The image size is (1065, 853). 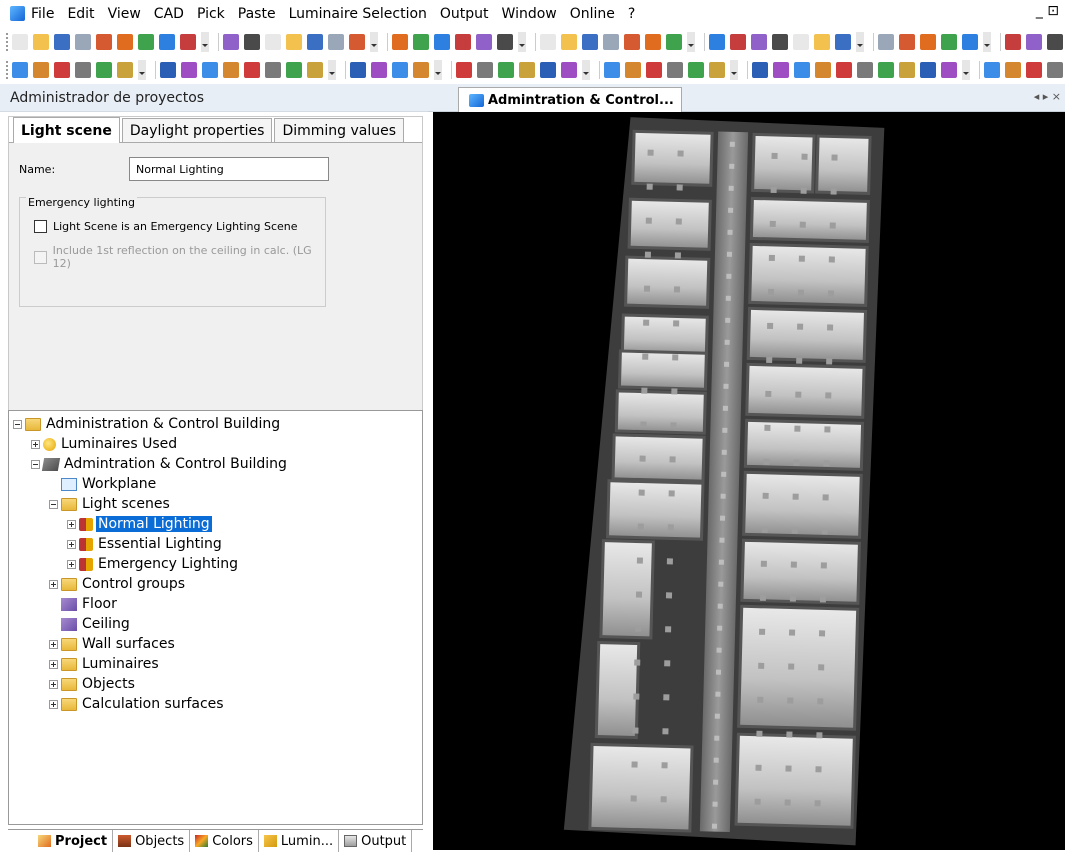 I want to click on collapse-icon, so click(x=17, y=424).